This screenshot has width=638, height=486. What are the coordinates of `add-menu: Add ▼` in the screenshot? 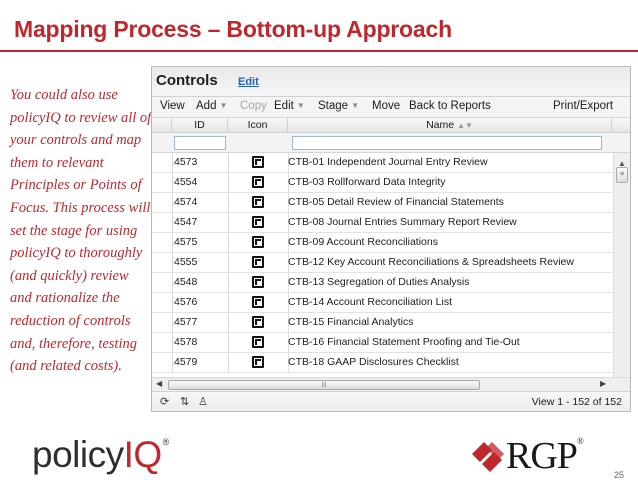 It's located at (211, 106).